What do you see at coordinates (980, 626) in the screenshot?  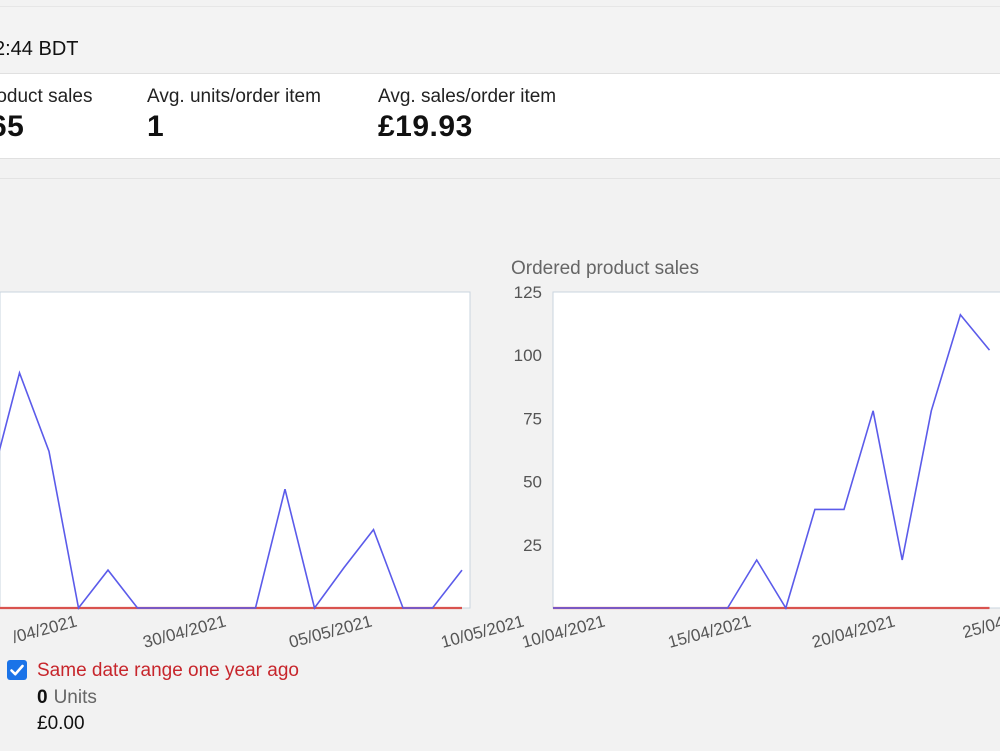 I see `x-tick-label: 25/04/` at bounding box center [980, 626].